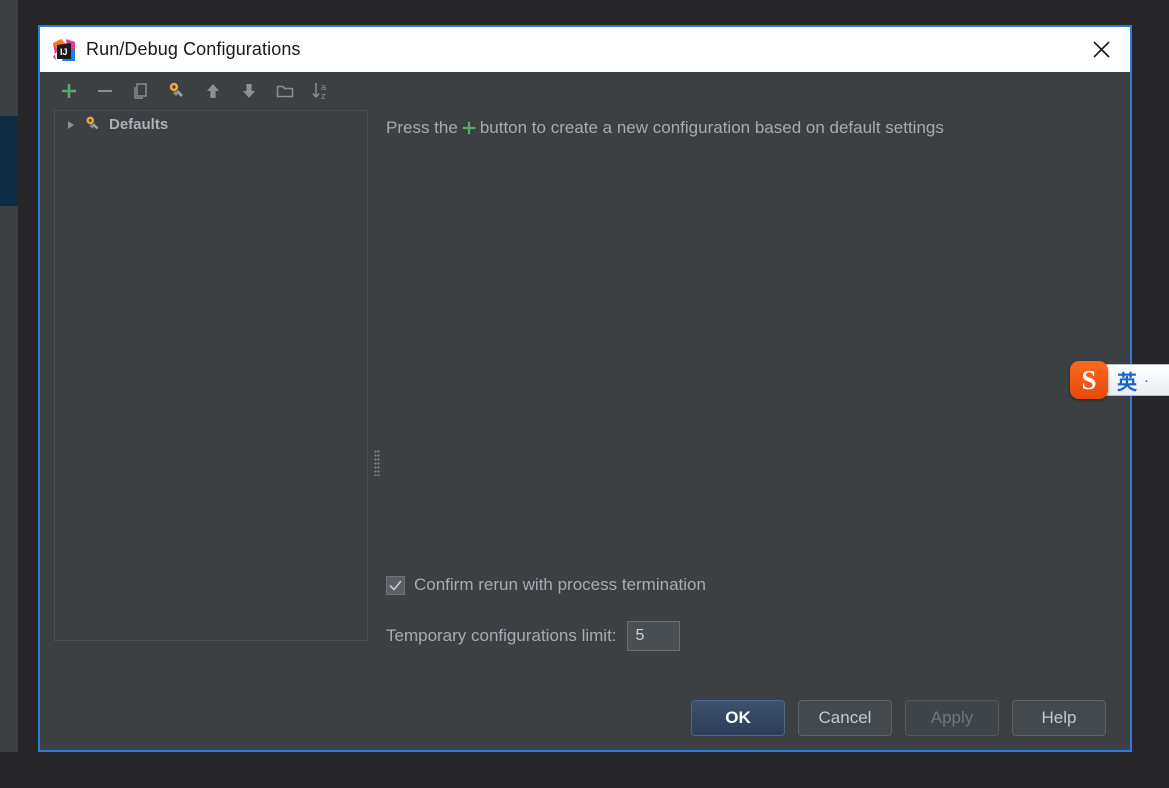 The width and height of the screenshot is (1169, 788). I want to click on confirm-rerun-label: Confirm rerun with process termination, so click(560, 584).